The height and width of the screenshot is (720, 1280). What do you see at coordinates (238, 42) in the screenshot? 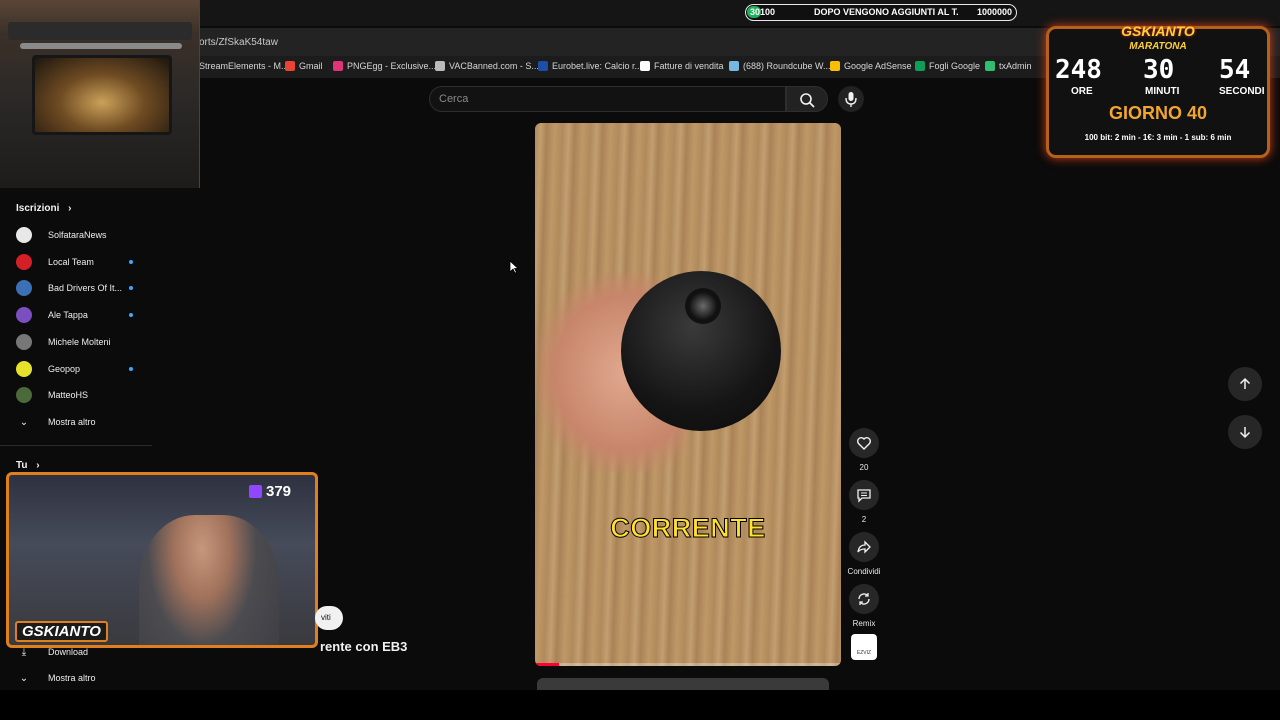
I see `url-text: orts/ZfSkaK54taw` at bounding box center [238, 42].